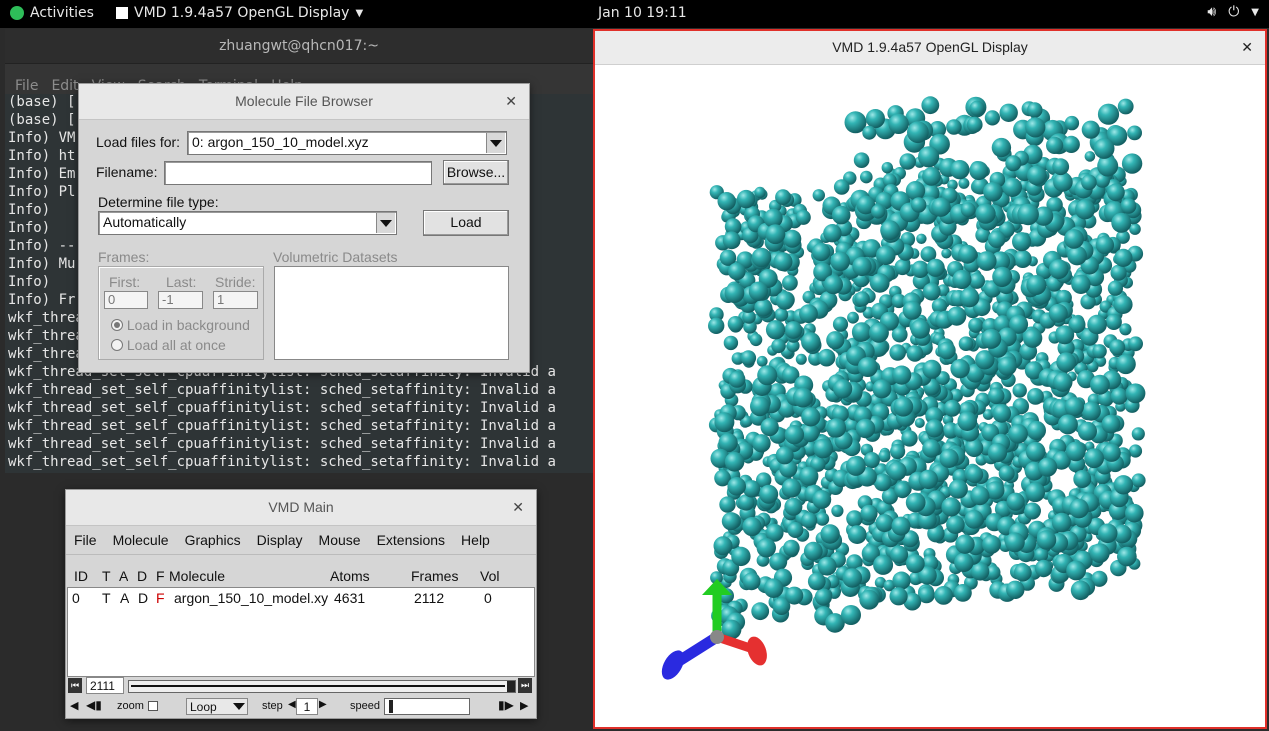 Image resolution: width=1269 pixels, height=731 pixels. What do you see at coordinates (466, 223) in the screenshot?
I see `load-button: Load` at bounding box center [466, 223].